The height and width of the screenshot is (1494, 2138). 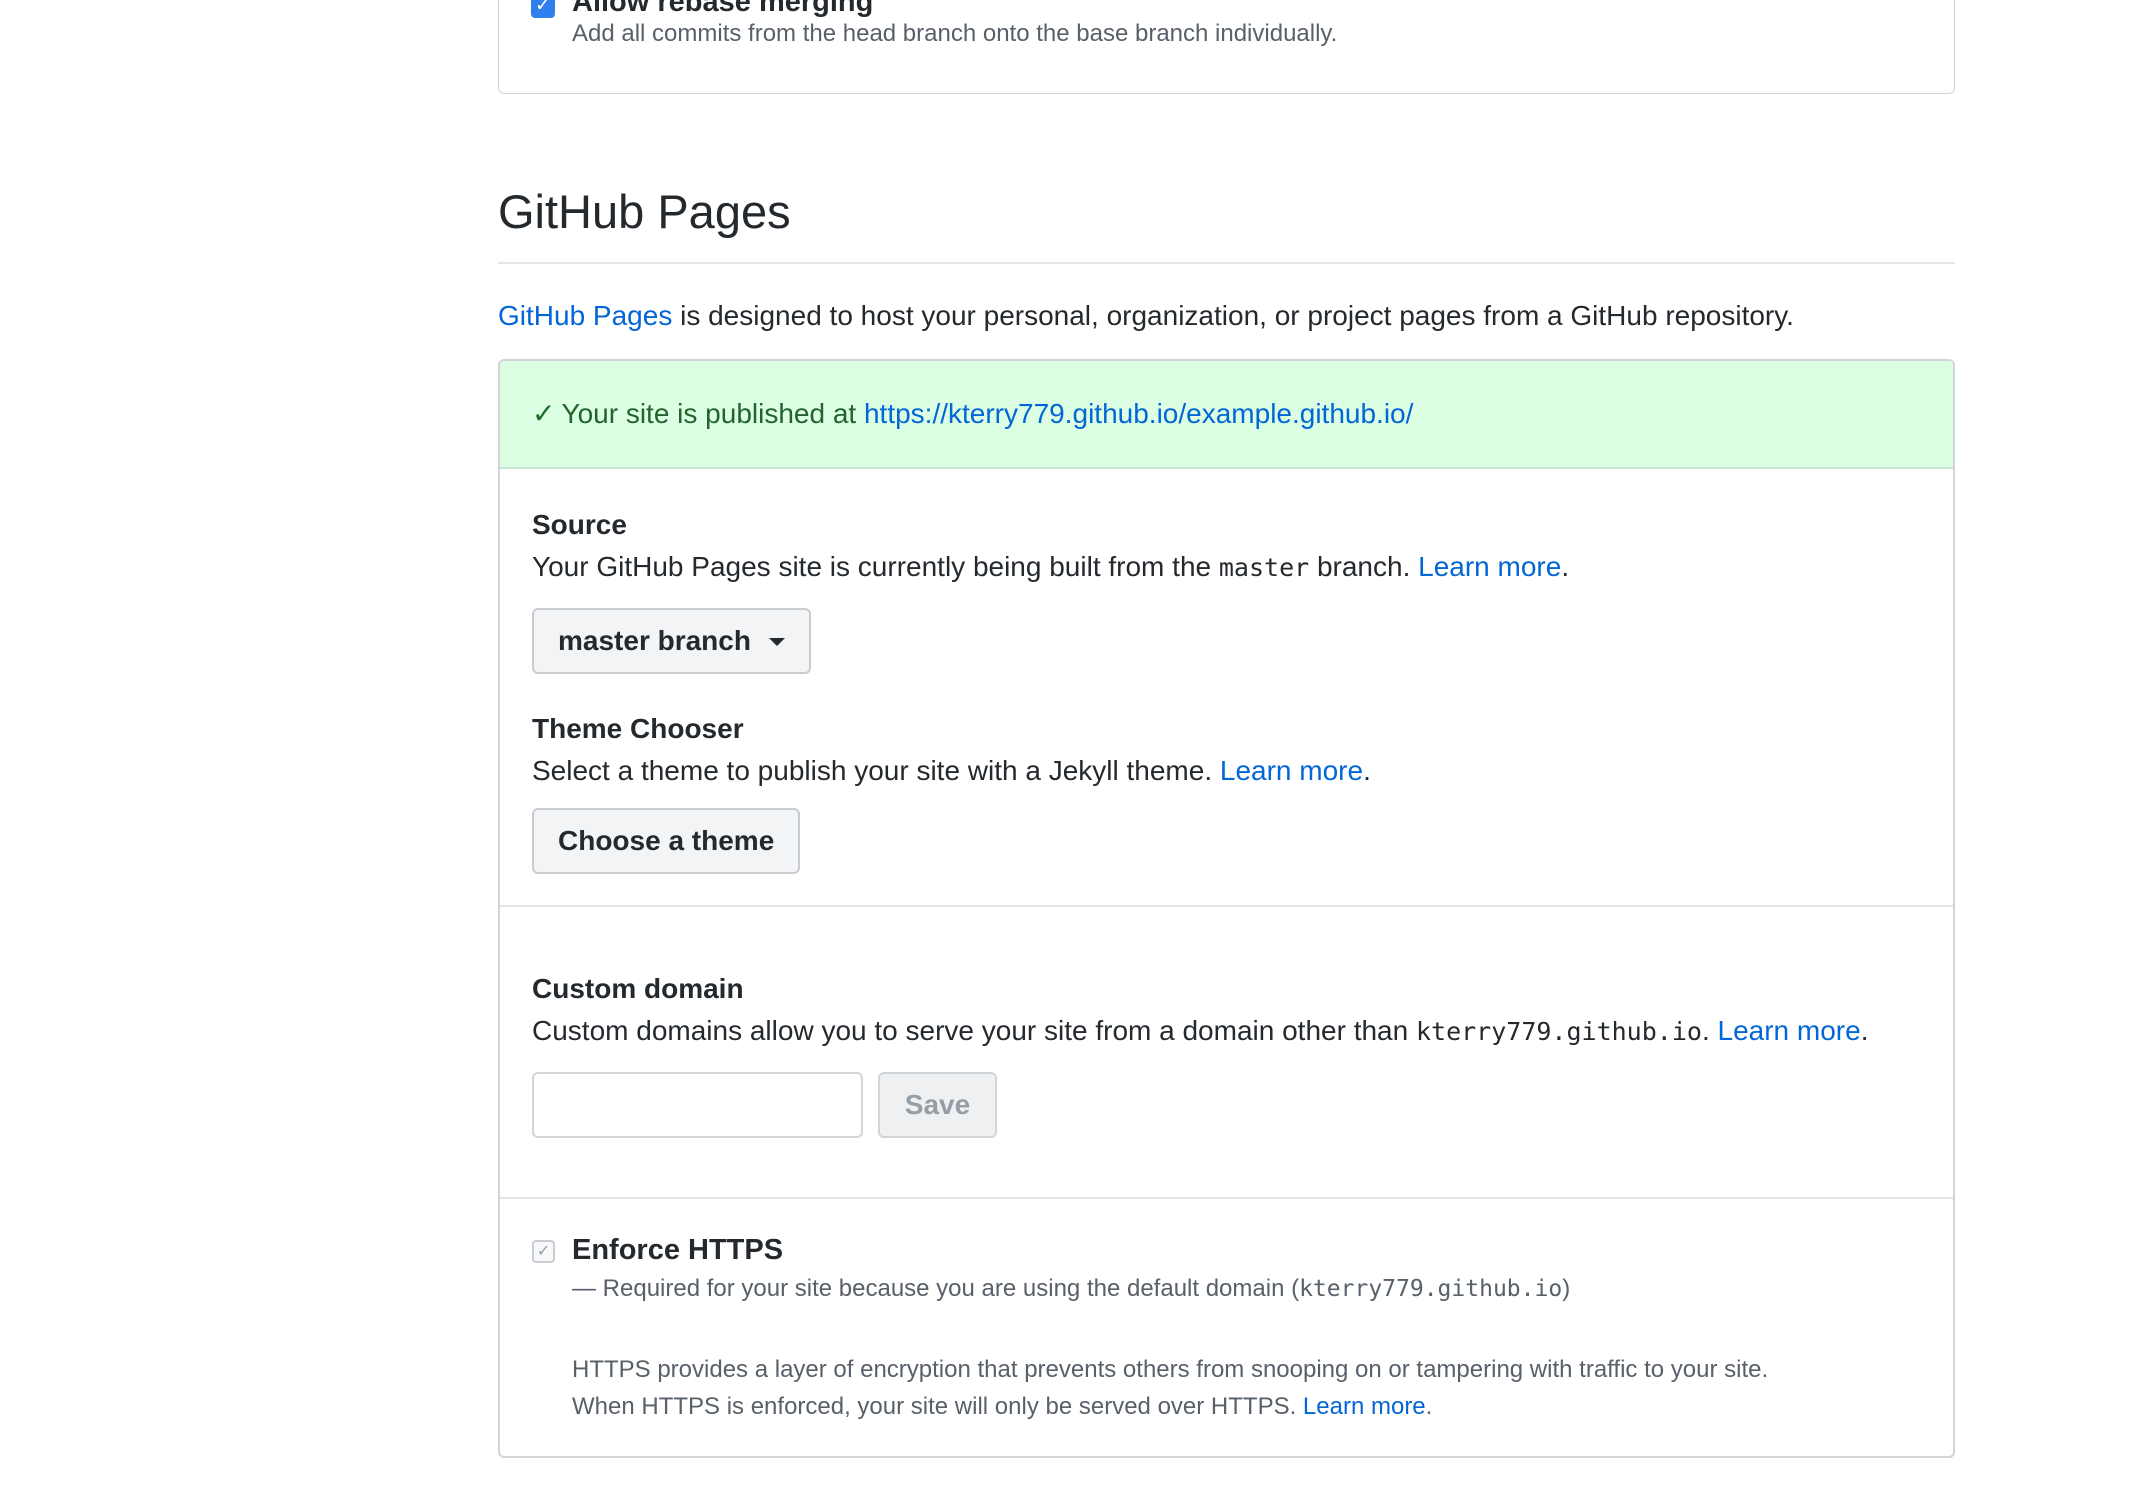 What do you see at coordinates (1489, 566) in the screenshot?
I see `source-learn-more-link: Learn more` at bounding box center [1489, 566].